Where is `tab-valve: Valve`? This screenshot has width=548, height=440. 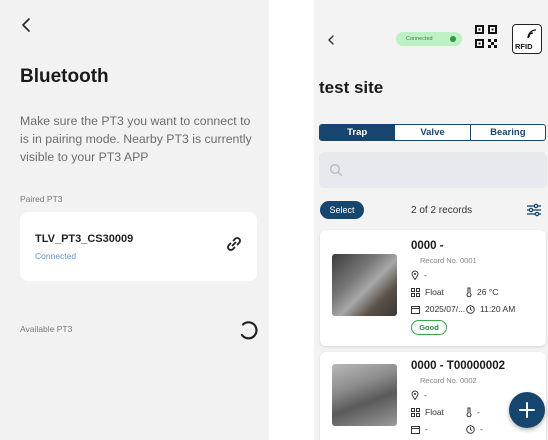 tab-valve: Valve is located at coordinates (431, 132).